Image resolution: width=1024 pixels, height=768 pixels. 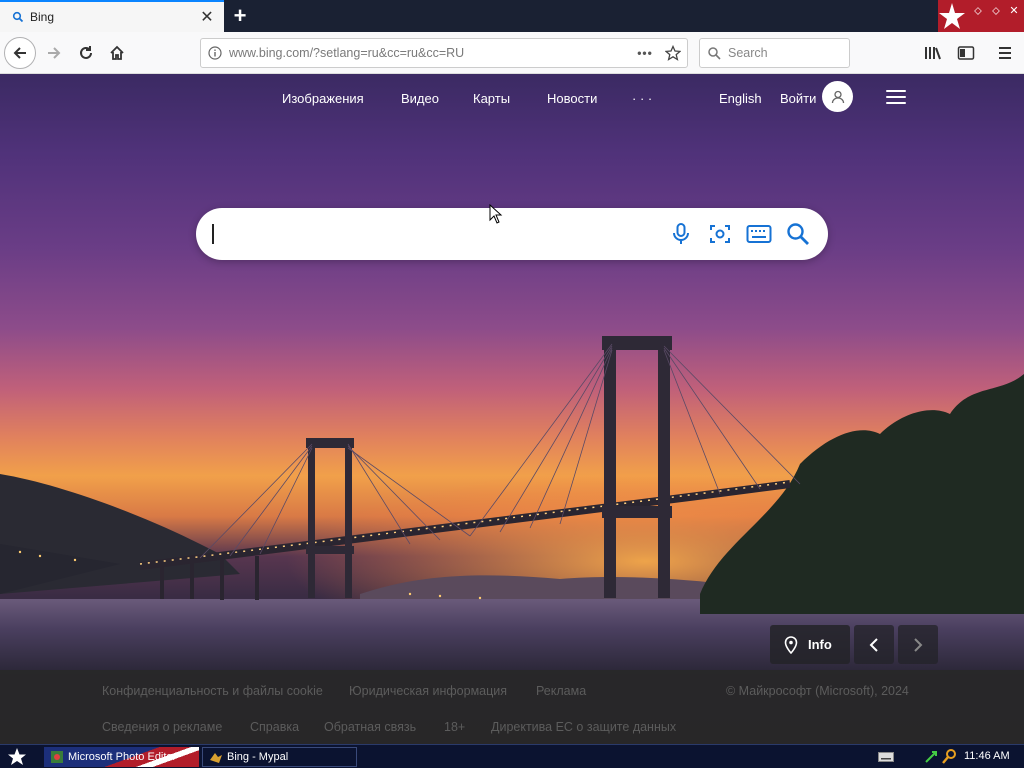 I want to click on home-button, so click(x=117, y=53).